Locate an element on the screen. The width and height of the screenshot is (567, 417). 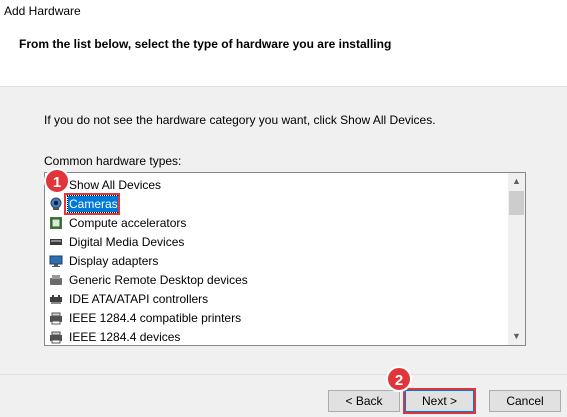
back-button: < Back is located at coordinates (364, 401).